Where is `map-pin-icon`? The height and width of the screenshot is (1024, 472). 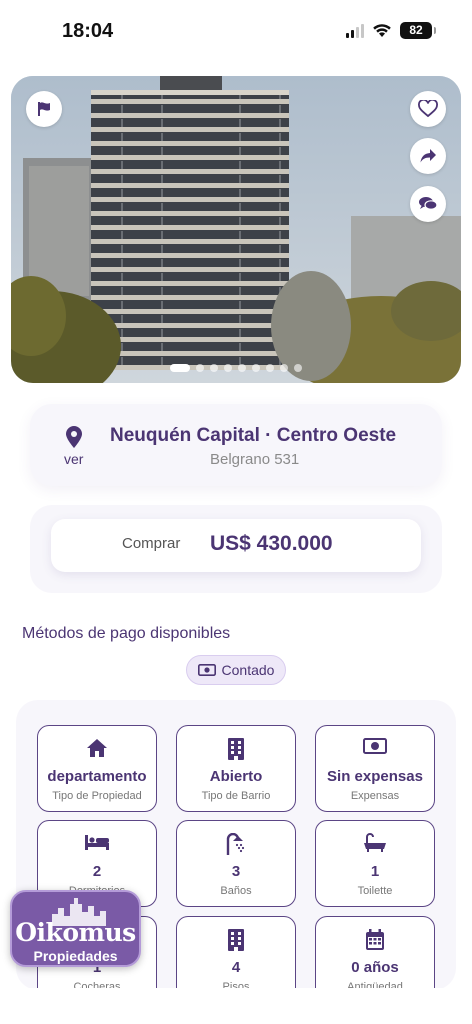
map-pin-icon is located at coordinates (74, 437).